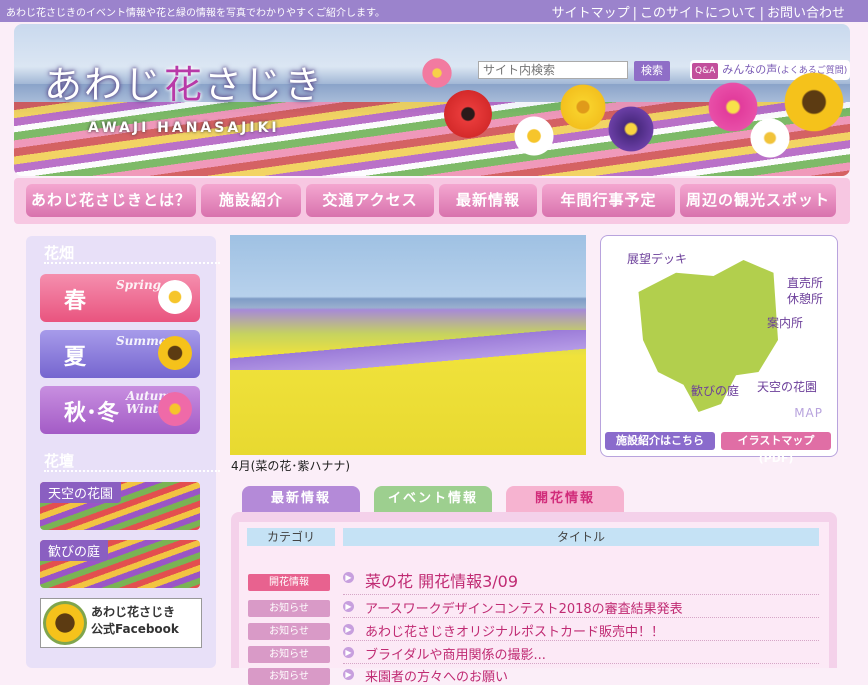 The height and width of the screenshot is (685, 868). I want to click on bed-tenku-garden: 天空の花園, so click(120, 506).